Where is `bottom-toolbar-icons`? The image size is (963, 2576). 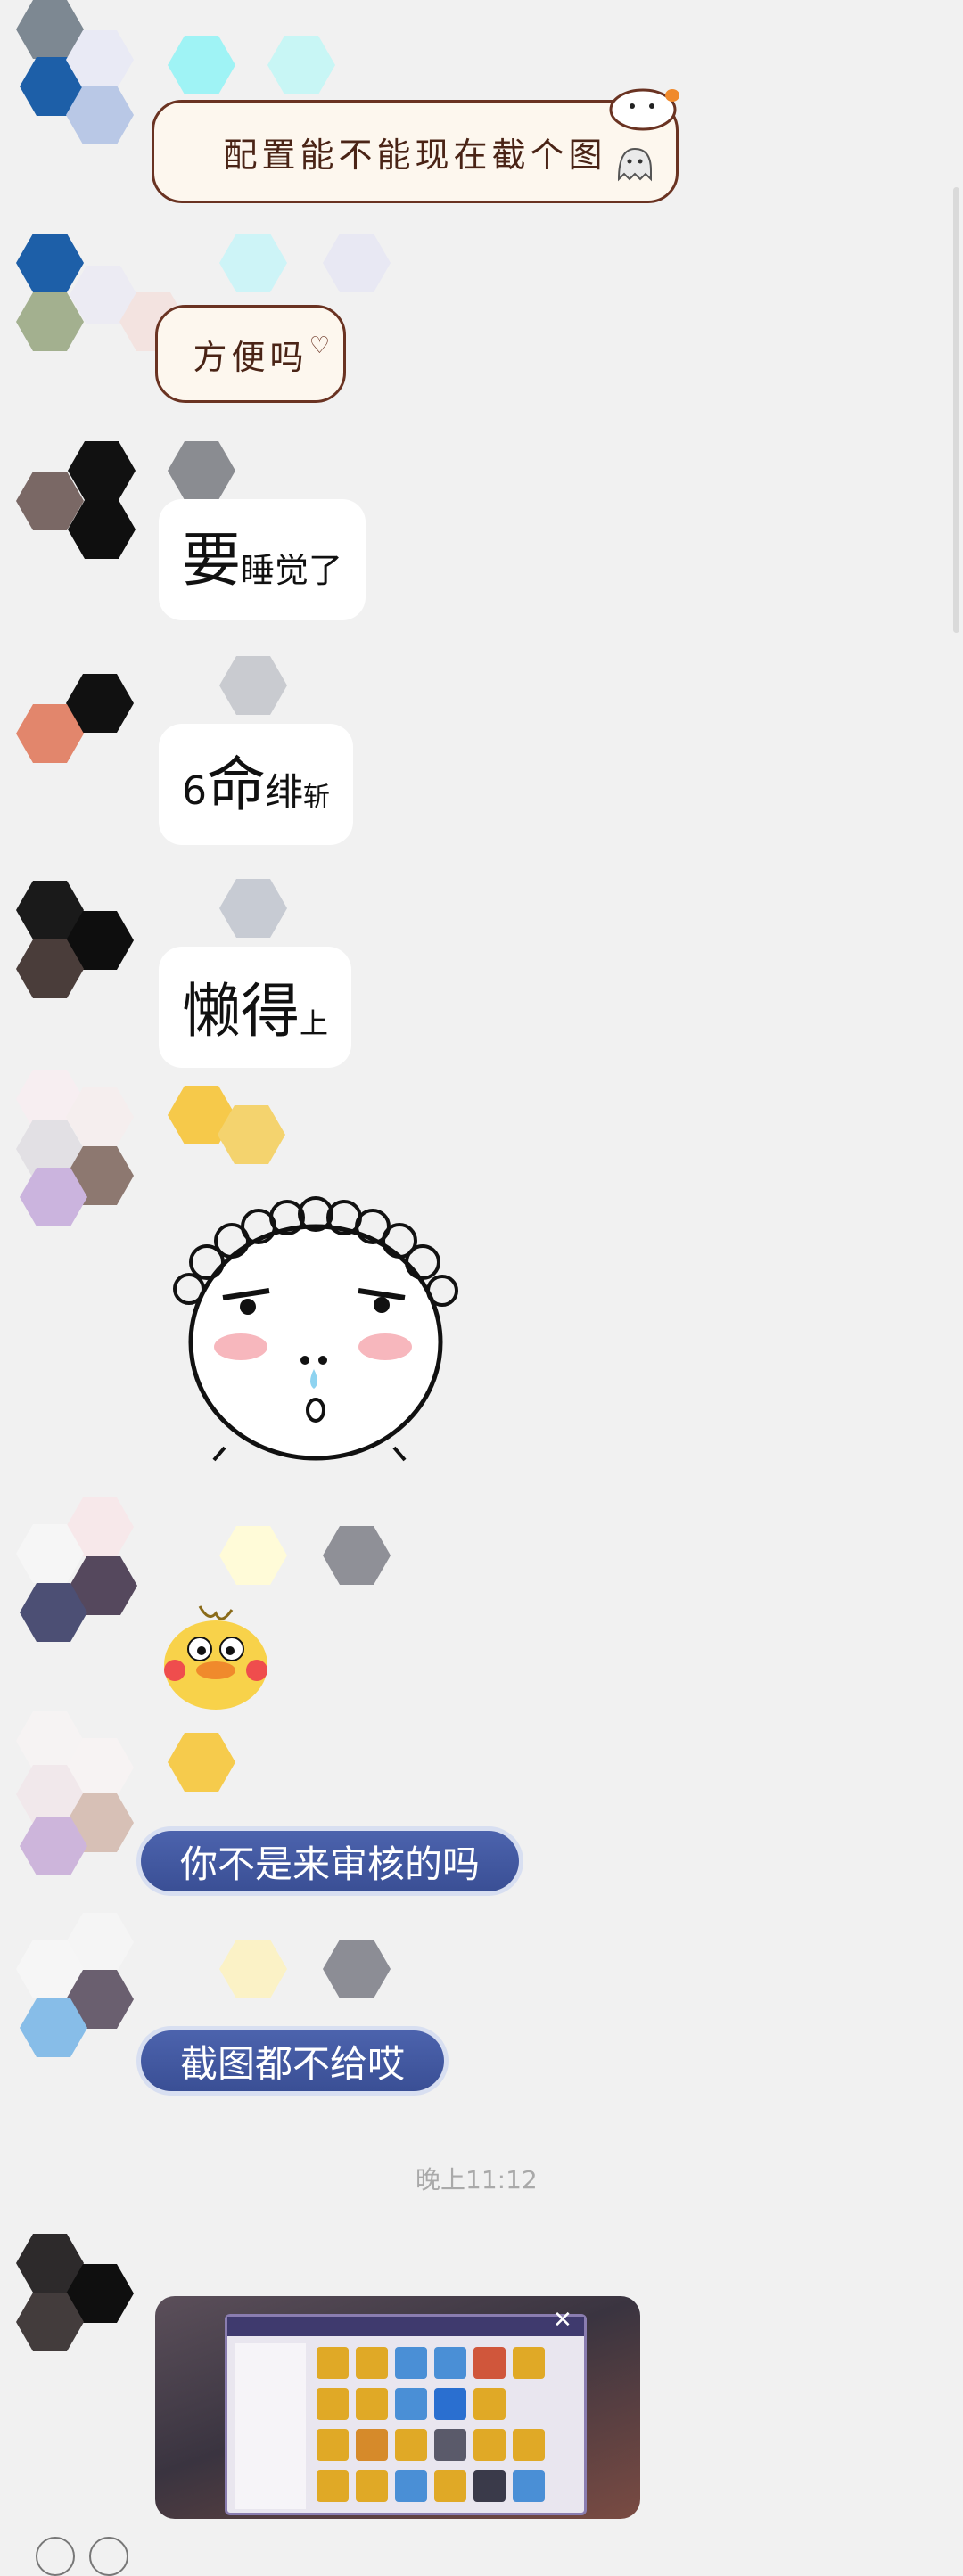
bottom-toolbar-icons is located at coordinates (89, 2556).